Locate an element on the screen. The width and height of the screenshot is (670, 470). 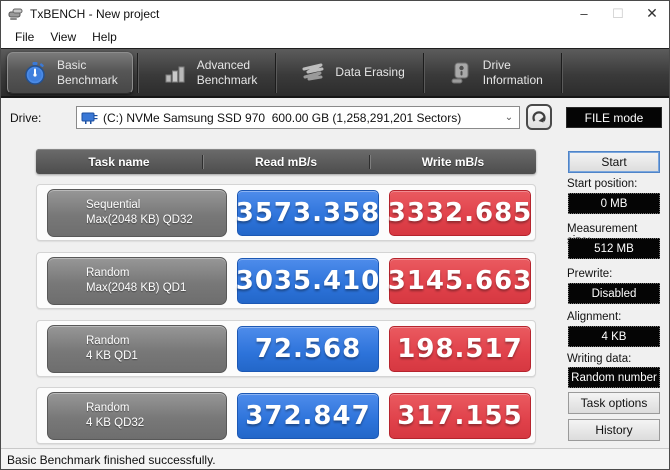
minimize-button: – is located at coordinates (584, 13).